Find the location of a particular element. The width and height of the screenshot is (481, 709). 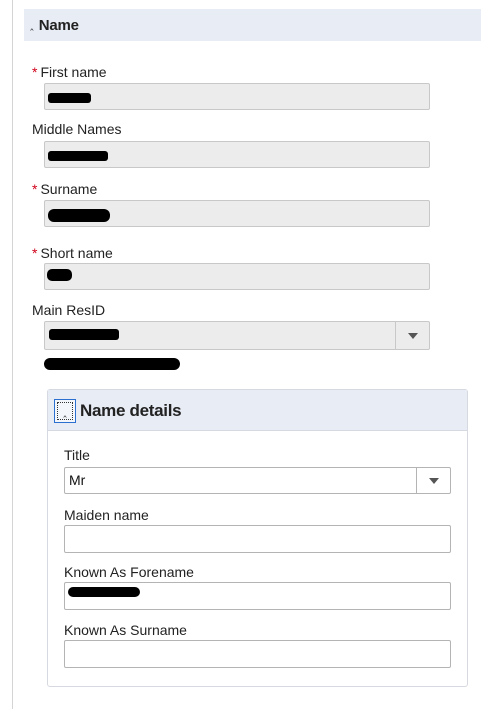

title-value: Mr is located at coordinates (77, 480).